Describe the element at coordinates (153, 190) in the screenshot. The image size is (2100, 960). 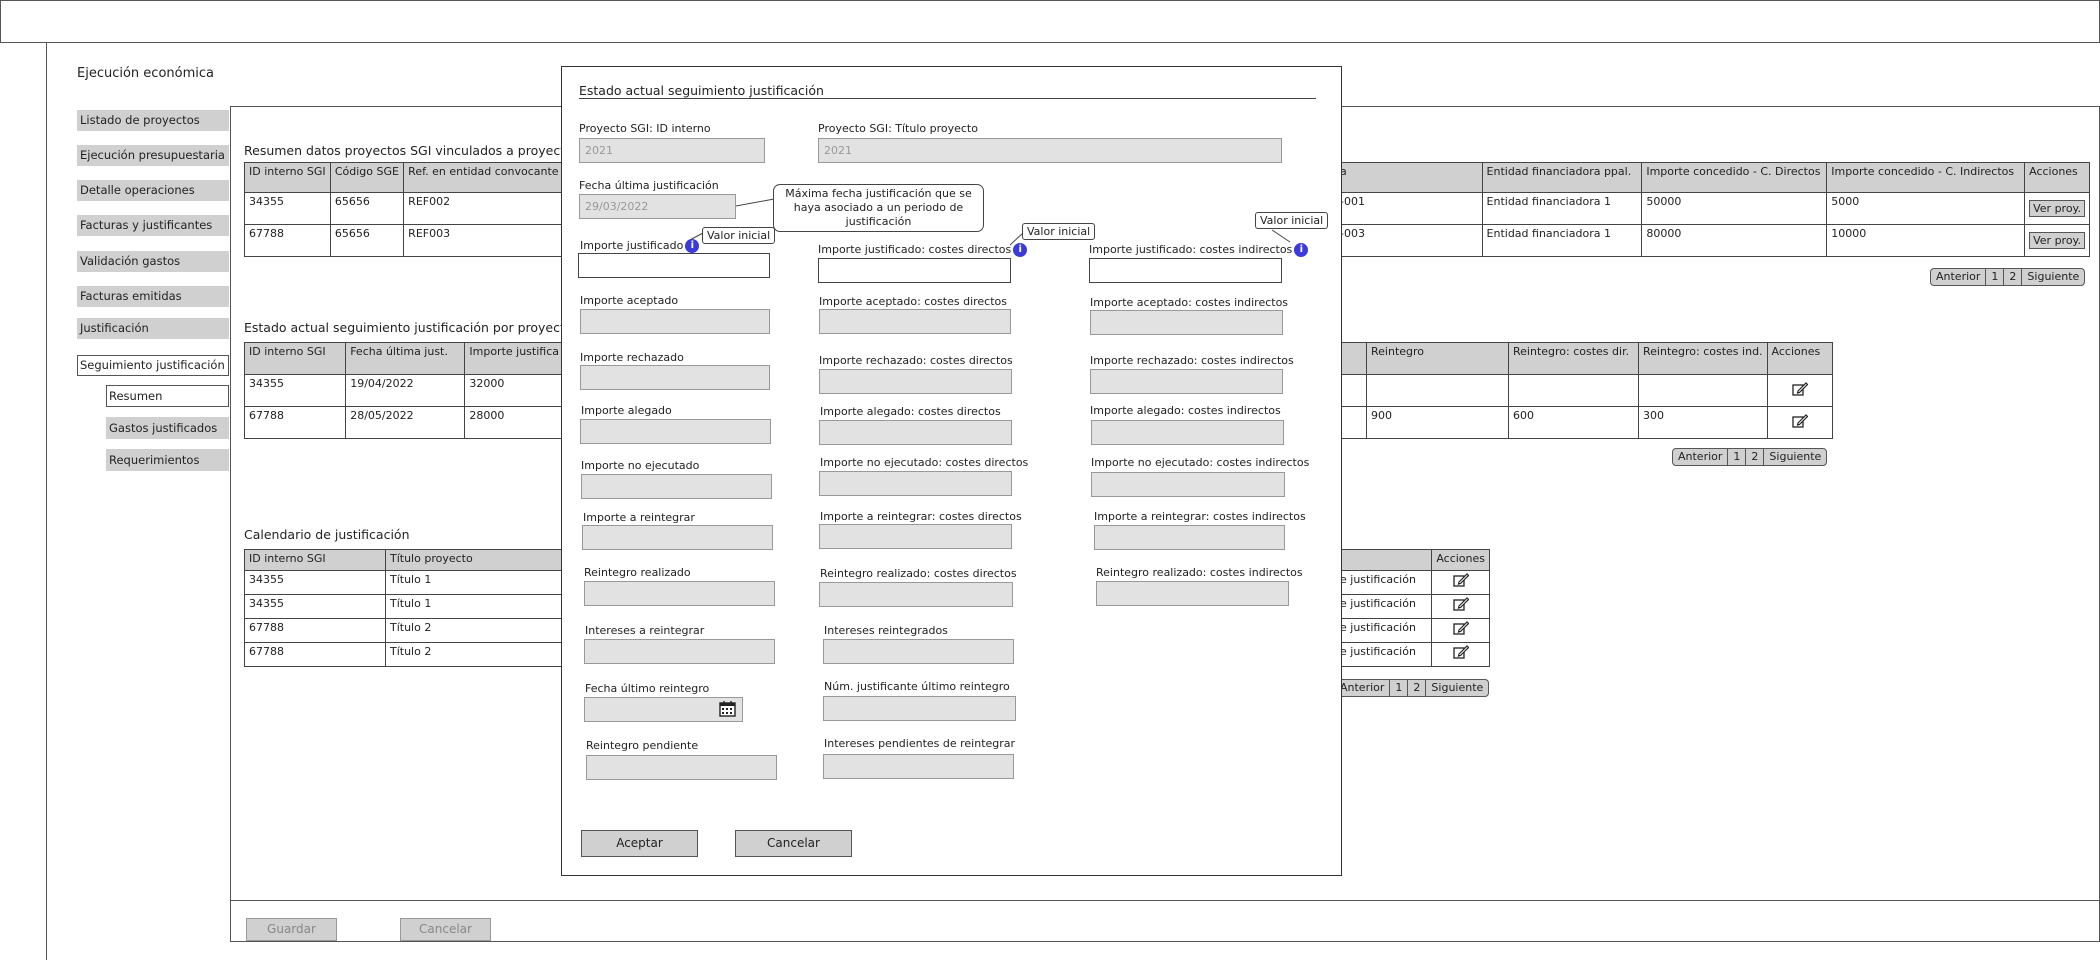
I see `nav-detalle-operaciones: Detalle operaciones` at that location.